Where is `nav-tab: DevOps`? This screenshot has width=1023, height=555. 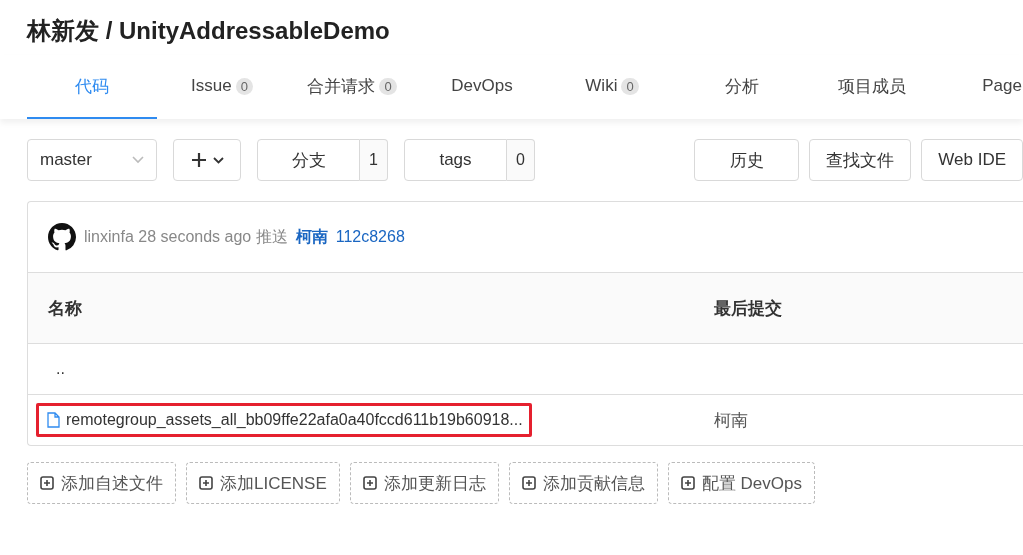
nav-tab: DevOps is located at coordinates (482, 87).